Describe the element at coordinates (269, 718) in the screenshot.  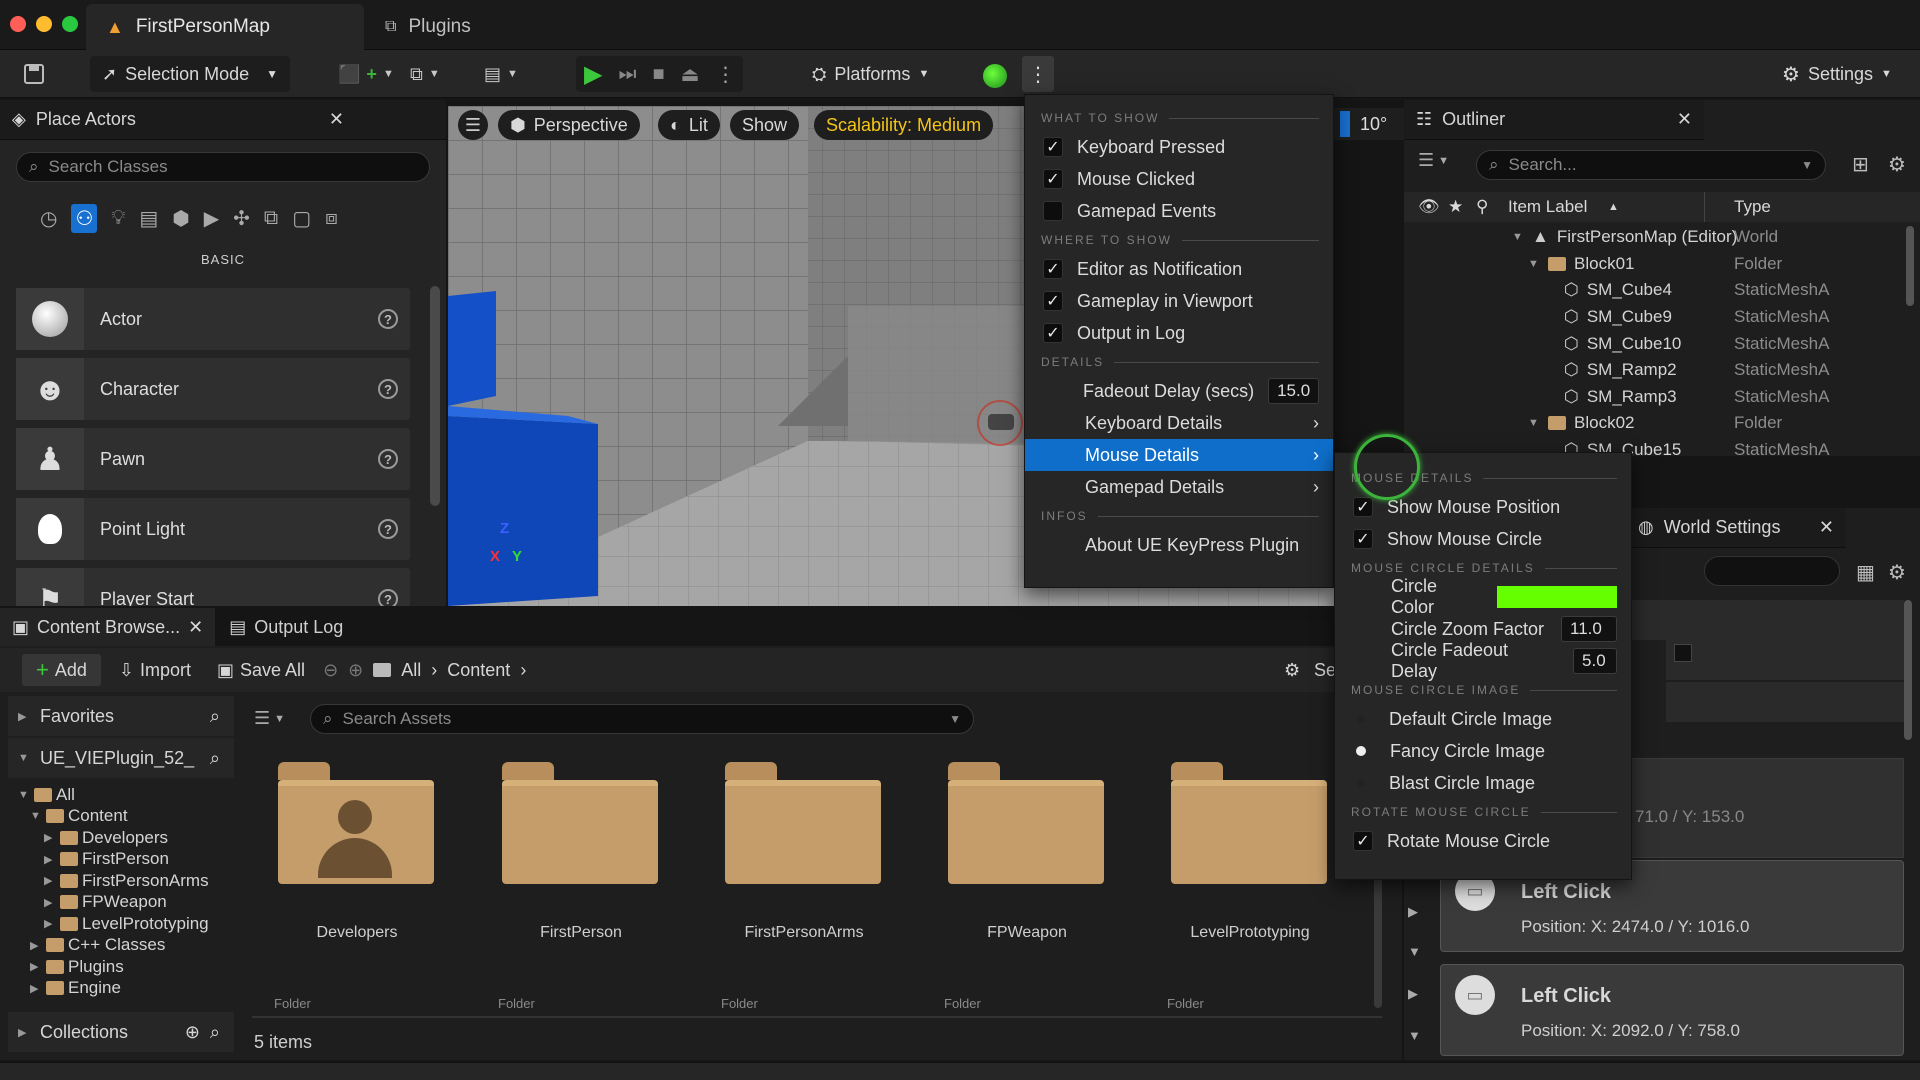
I see `asset-filter-button: ☰ ▼` at that location.